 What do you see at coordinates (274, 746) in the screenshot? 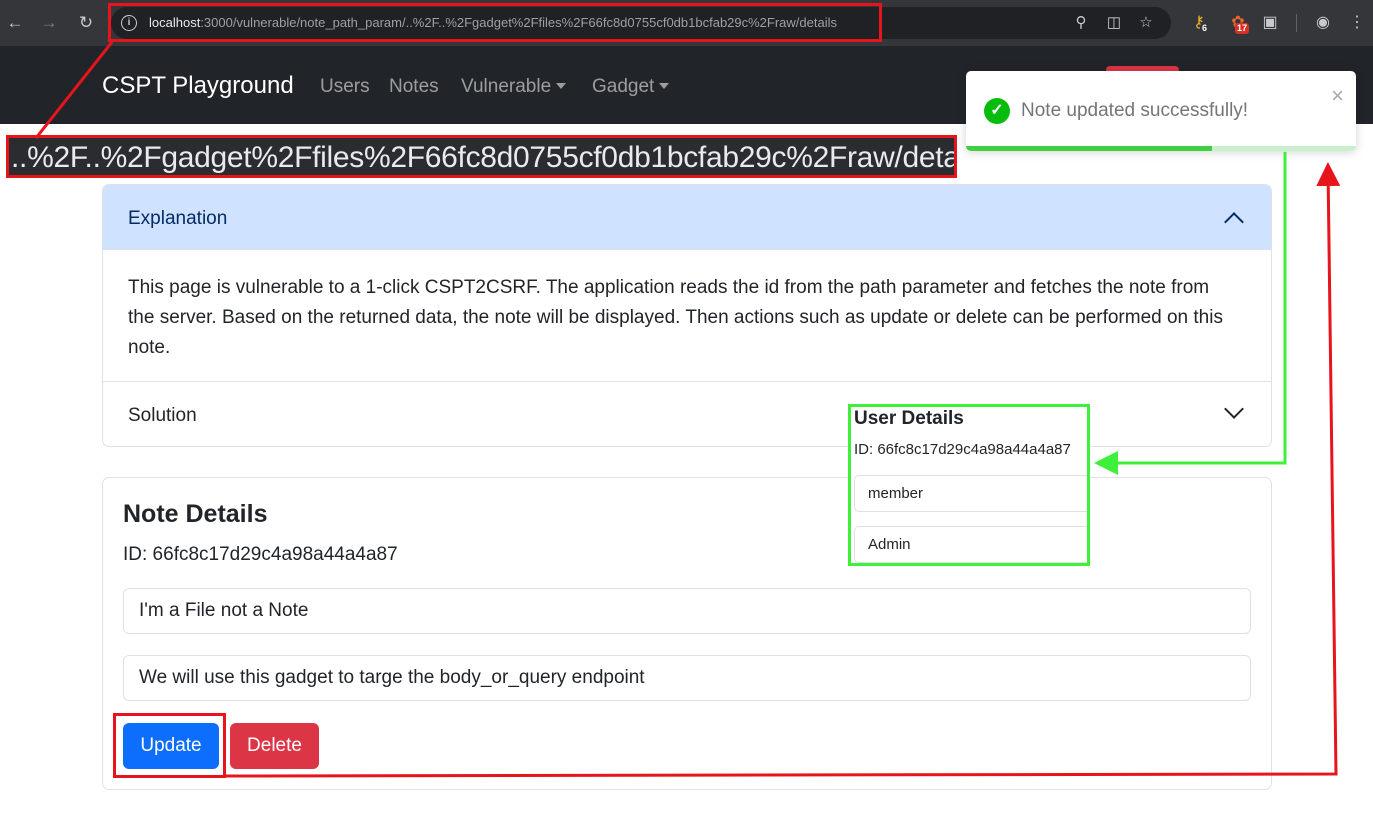
I see `delete-button: Delete` at bounding box center [274, 746].